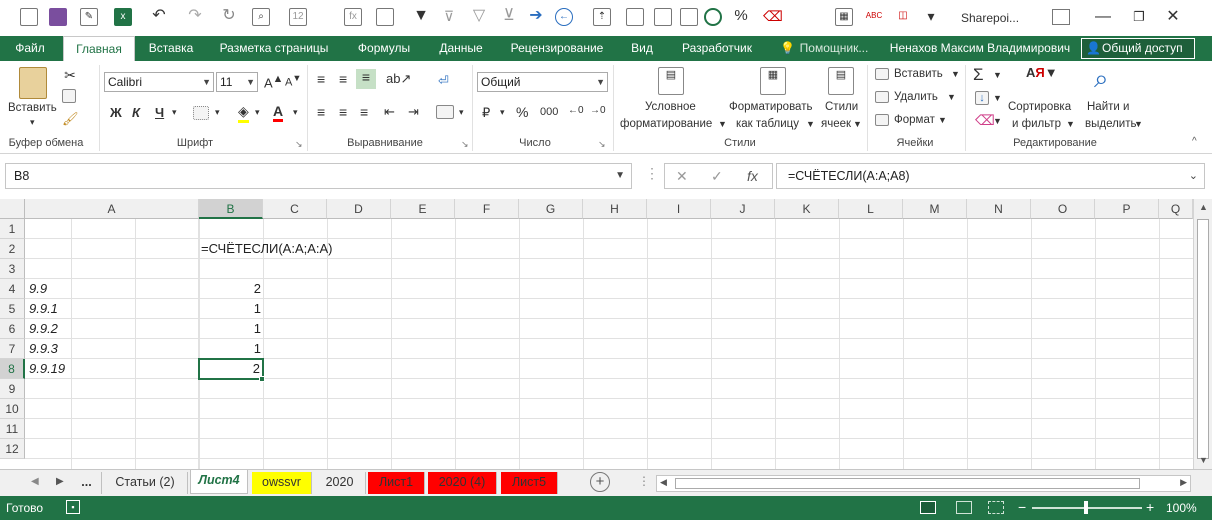 Image resolution: width=1212 pixels, height=520 pixels. What do you see at coordinates (670, 107) in the screenshot?
I see `conditional-format-label: Условное` at bounding box center [670, 107].